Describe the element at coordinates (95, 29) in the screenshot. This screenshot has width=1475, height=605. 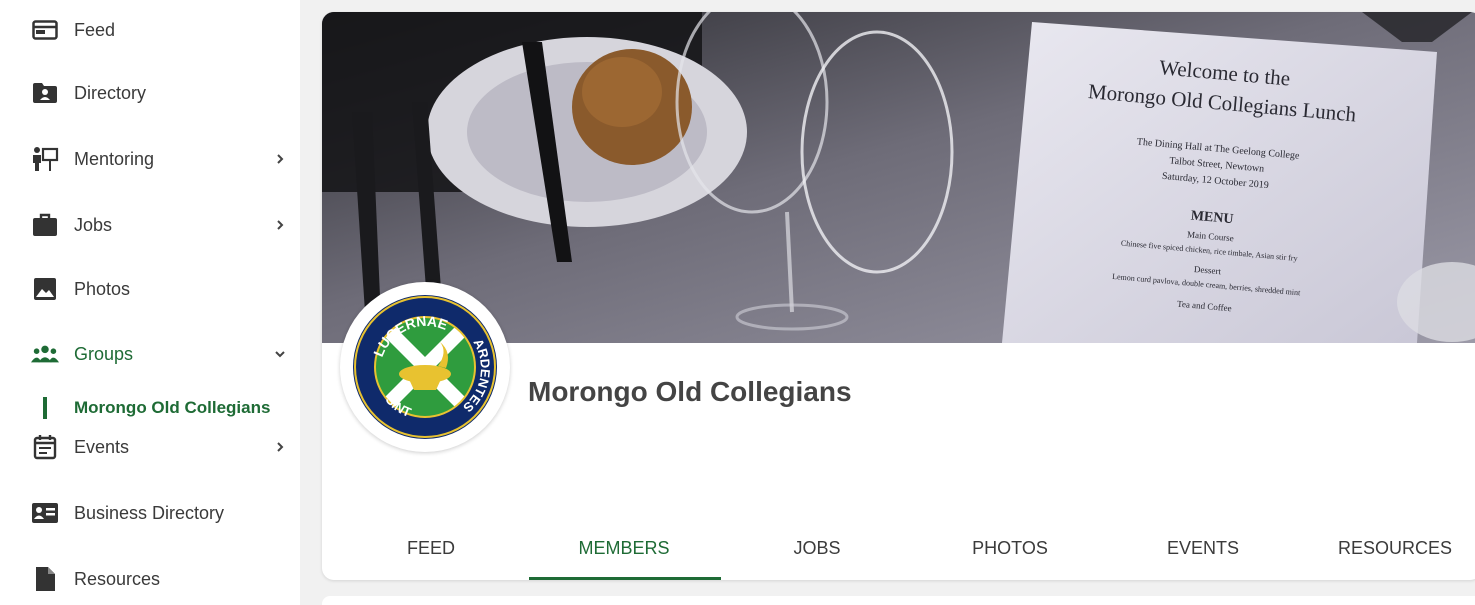
I see `sidebar-item-label: Feed` at that location.